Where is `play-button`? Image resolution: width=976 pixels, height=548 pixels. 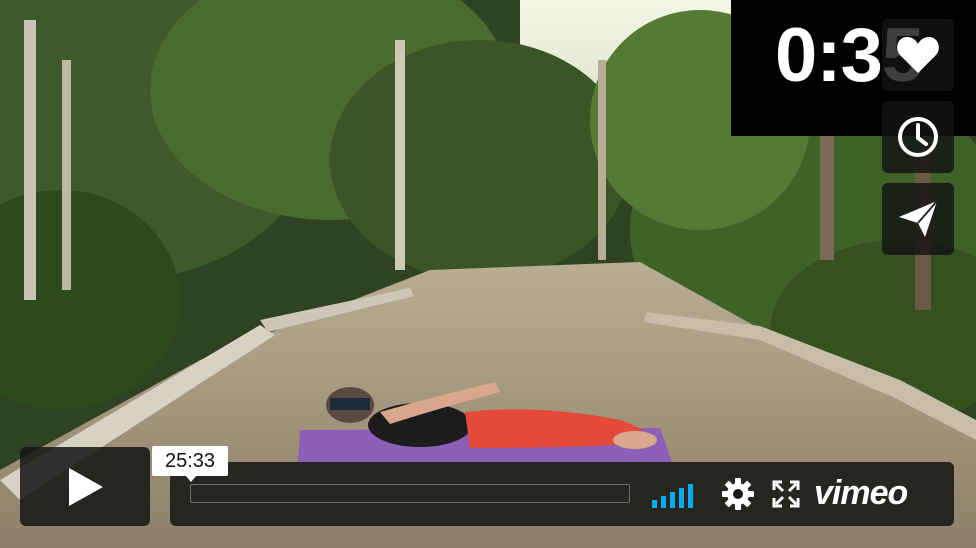 play-button is located at coordinates (85, 486).